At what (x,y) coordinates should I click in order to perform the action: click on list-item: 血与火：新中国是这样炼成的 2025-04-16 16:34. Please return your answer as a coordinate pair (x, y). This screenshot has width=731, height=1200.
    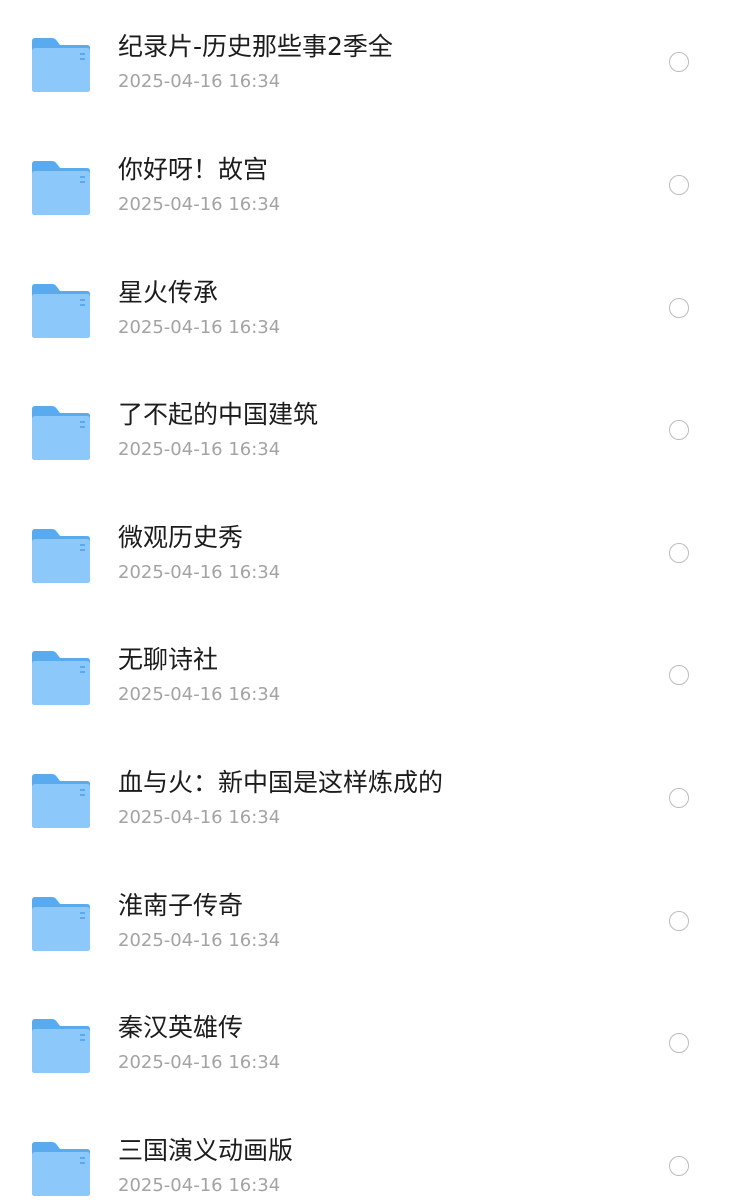
    Looking at the image, I should click on (365, 802).